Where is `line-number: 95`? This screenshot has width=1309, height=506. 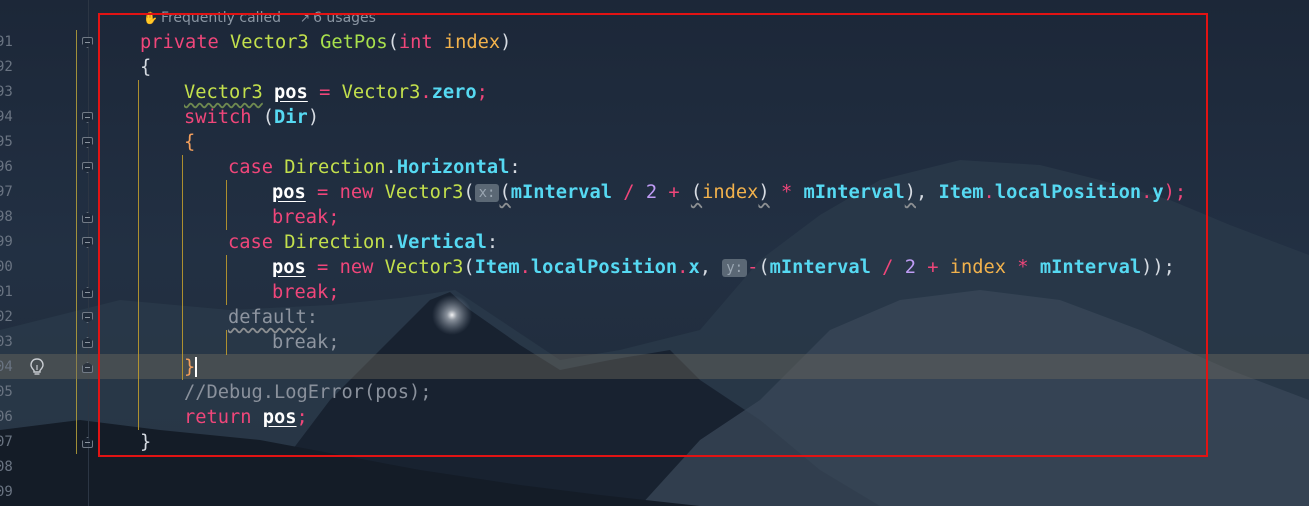 line-number: 95 is located at coordinates (6, 142).